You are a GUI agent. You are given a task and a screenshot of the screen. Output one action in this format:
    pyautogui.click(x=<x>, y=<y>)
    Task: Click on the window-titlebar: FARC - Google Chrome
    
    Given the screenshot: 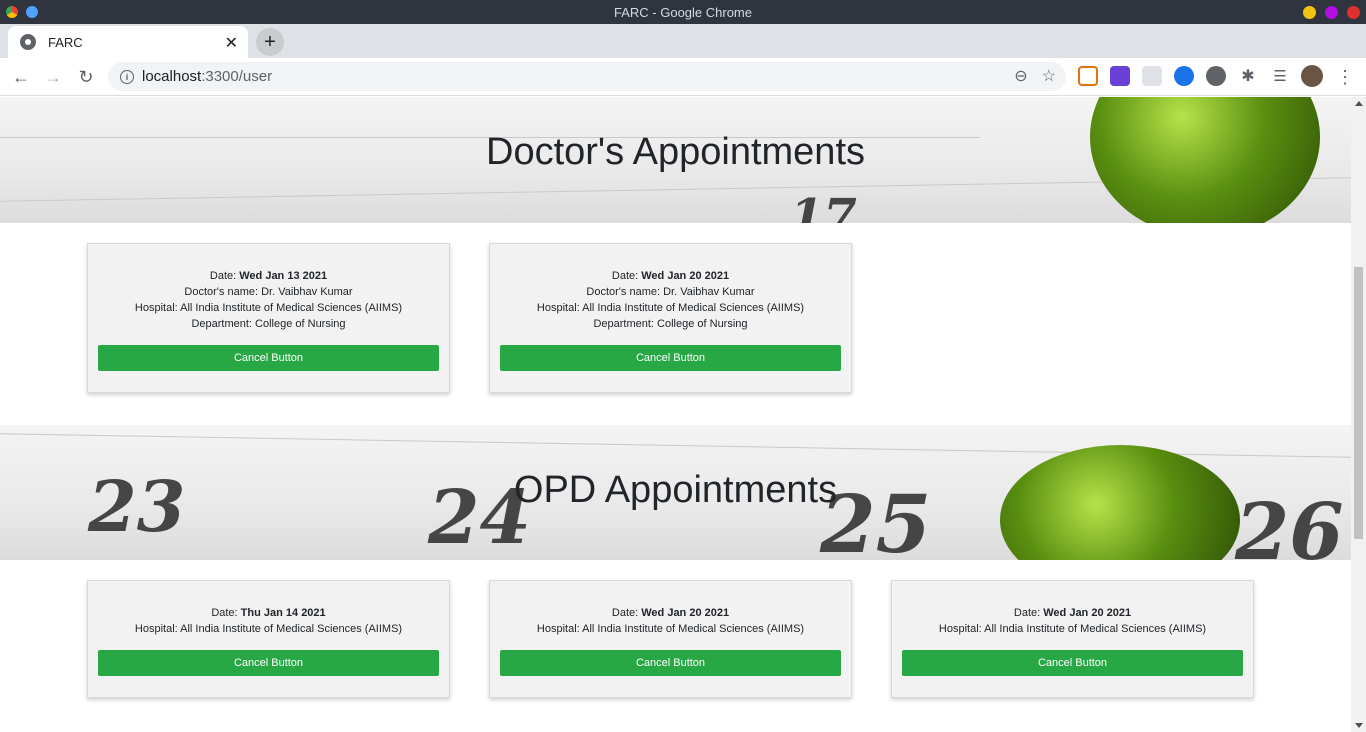 What is the action you would take?
    pyautogui.click(x=683, y=12)
    